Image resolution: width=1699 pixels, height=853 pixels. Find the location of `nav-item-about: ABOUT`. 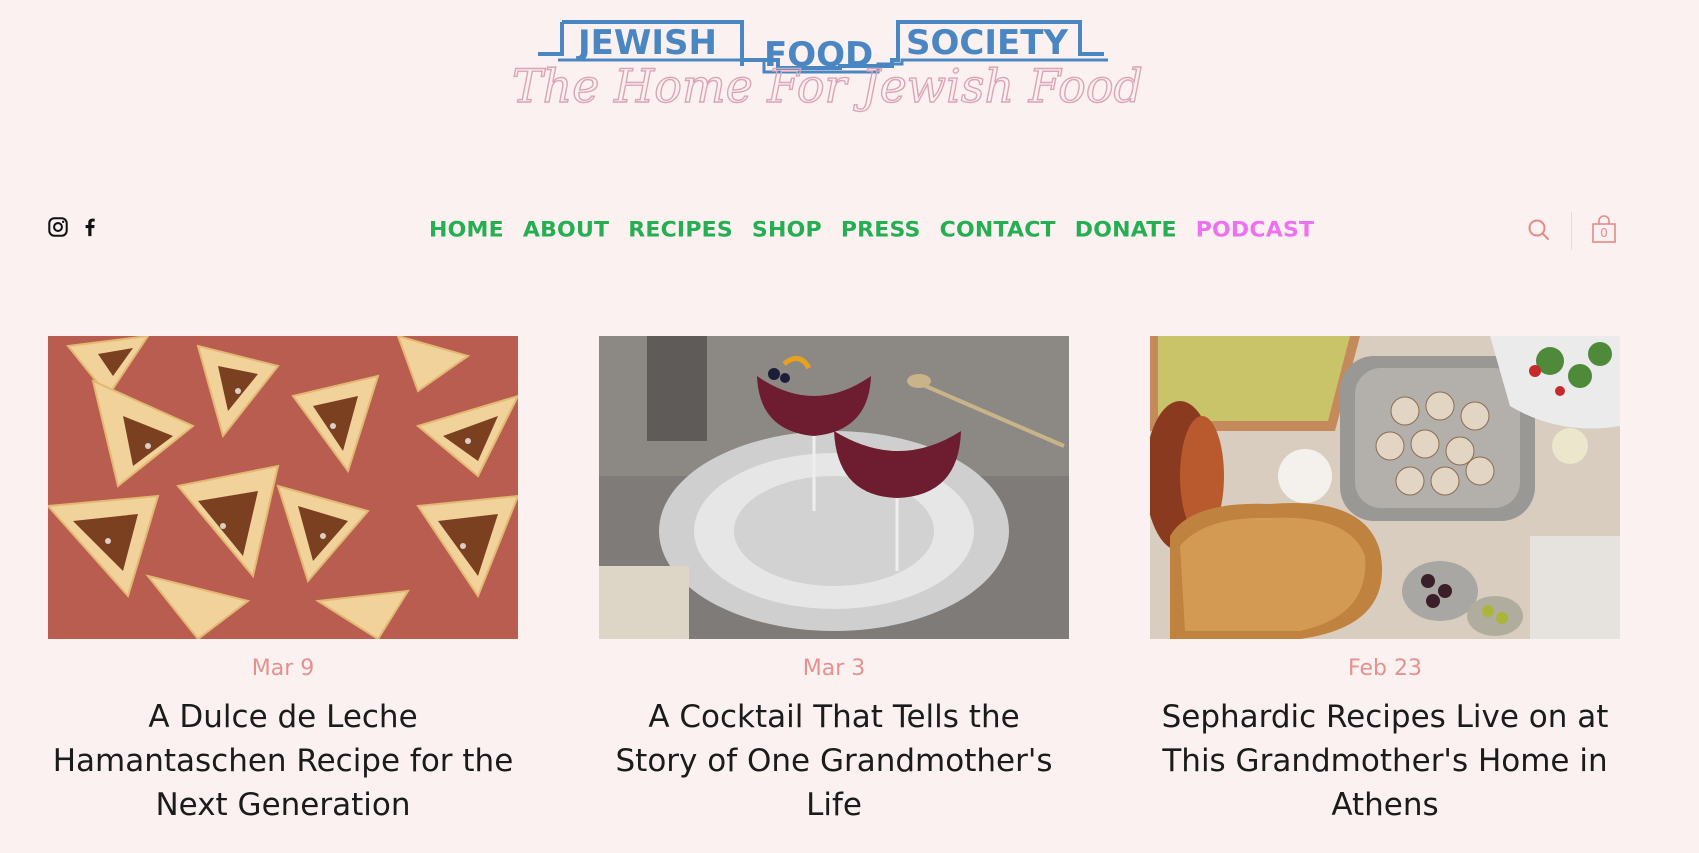

nav-item-about: ABOUT is located at coordinates (566, 231).